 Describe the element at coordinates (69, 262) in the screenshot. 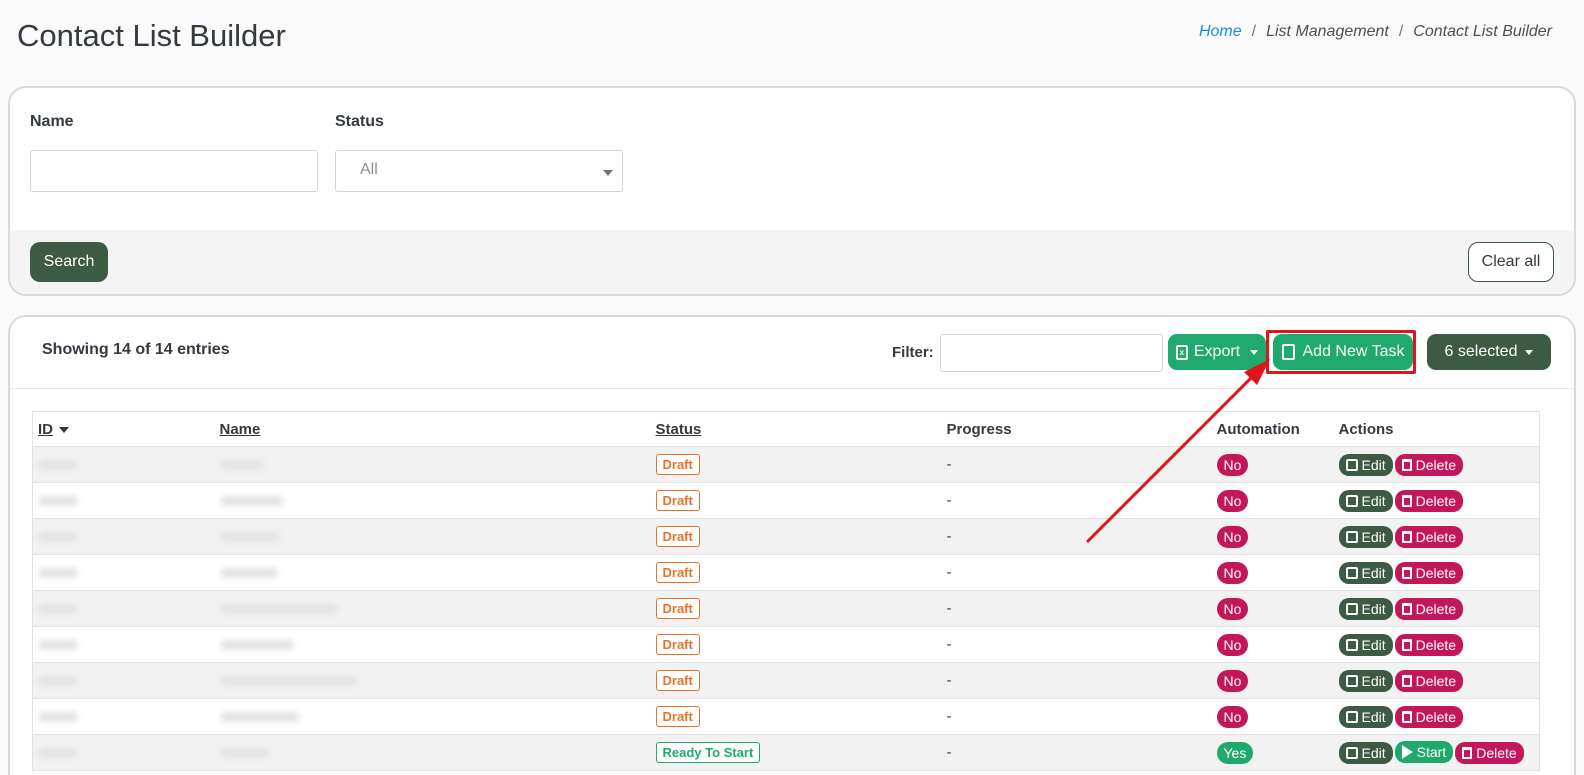

I see `search-button: Search` at that location.